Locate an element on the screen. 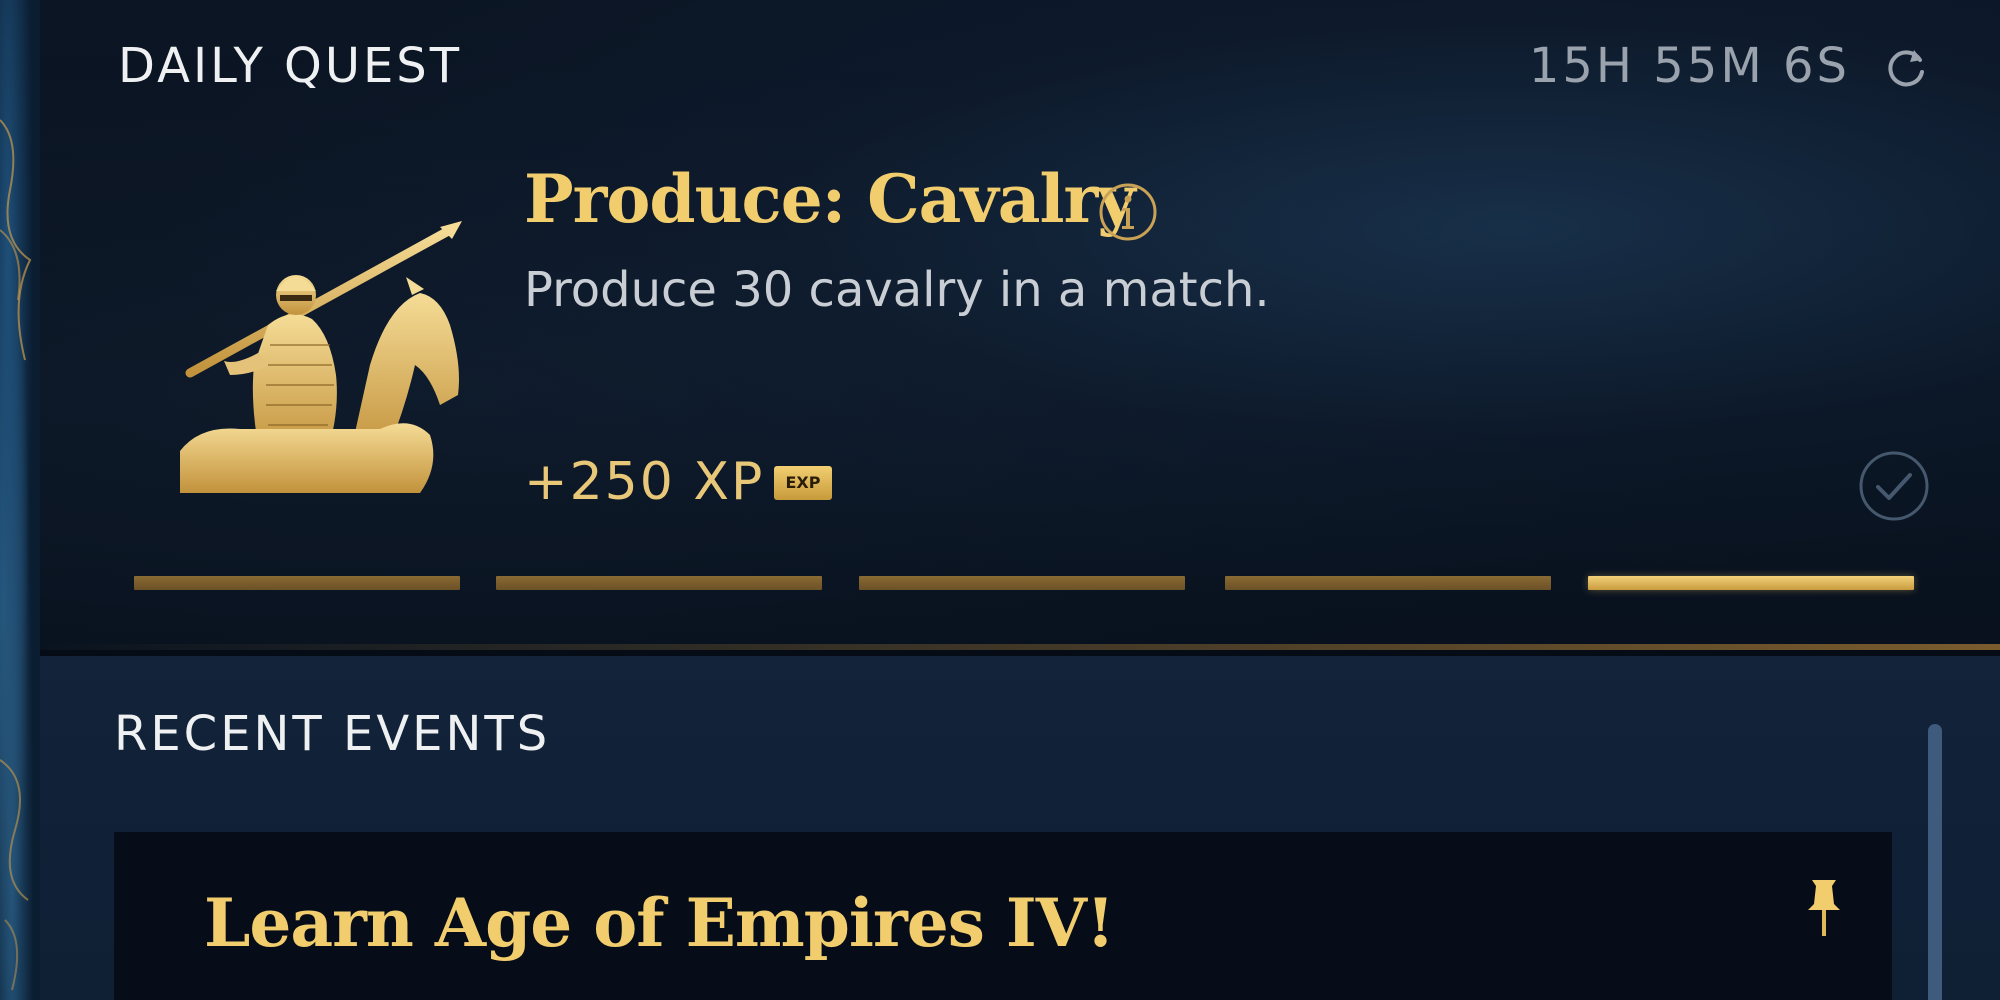 Image resolution: width=2000 pixels, height=1000 pixels. quest-reset-timer: 15H 55M 6S is located at coordinates (1689, 66).